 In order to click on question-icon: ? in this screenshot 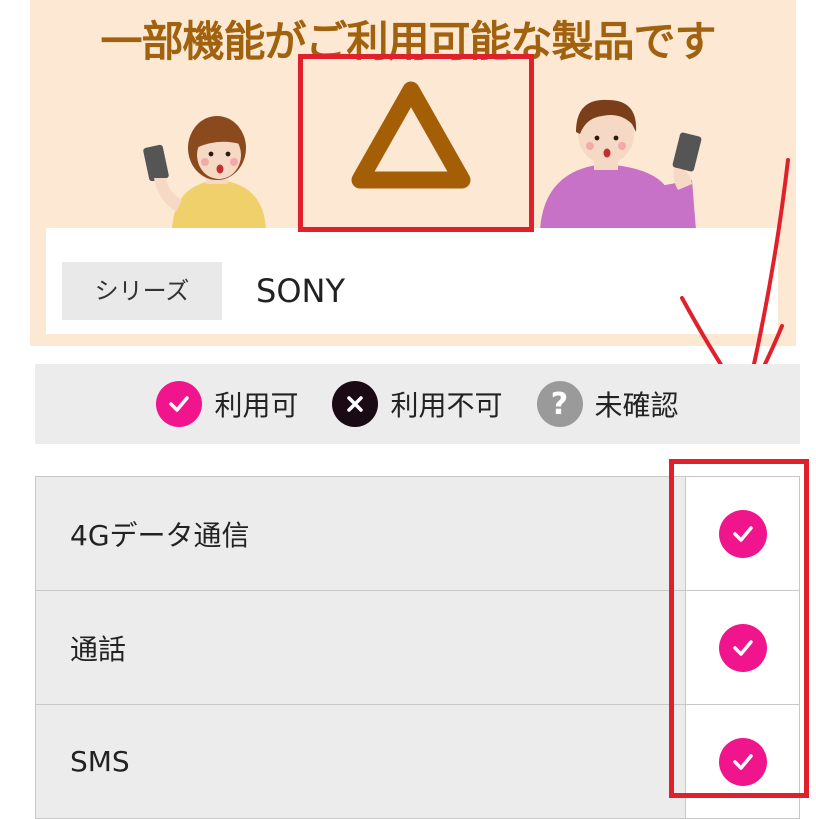, I will do `click(559, 404)`.